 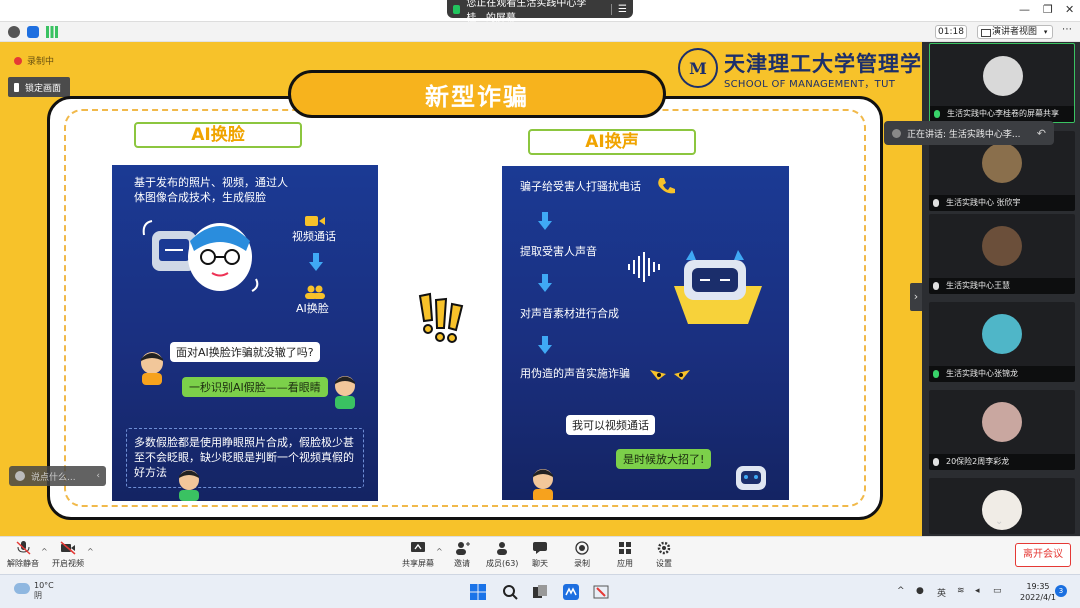 What do you see at coordinates (526, 12) in the screenshot?
I see `share-notice-text: 您正在观看生活实践中心李桂...的屏幕` at bounding box center [526, 12].